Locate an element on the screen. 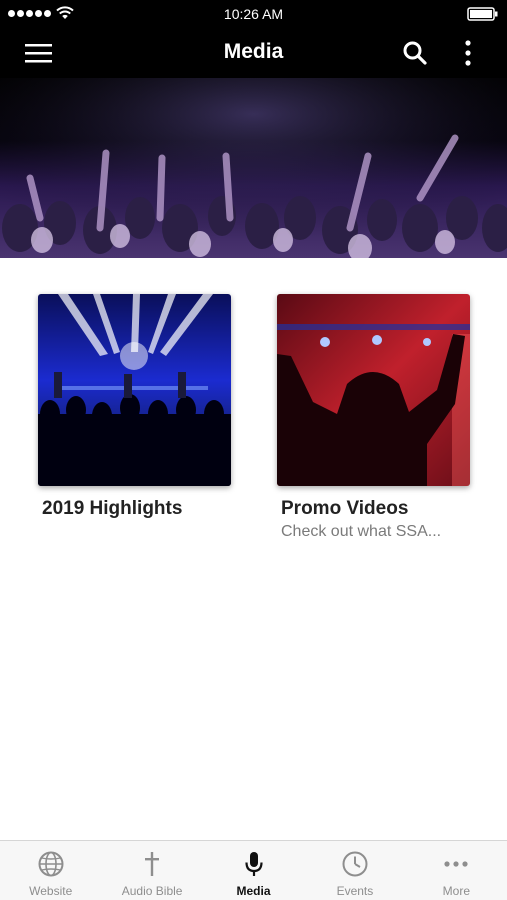 The width and height of the screenshot is (507, 900). search-icon is located at coordinates (415, 53).